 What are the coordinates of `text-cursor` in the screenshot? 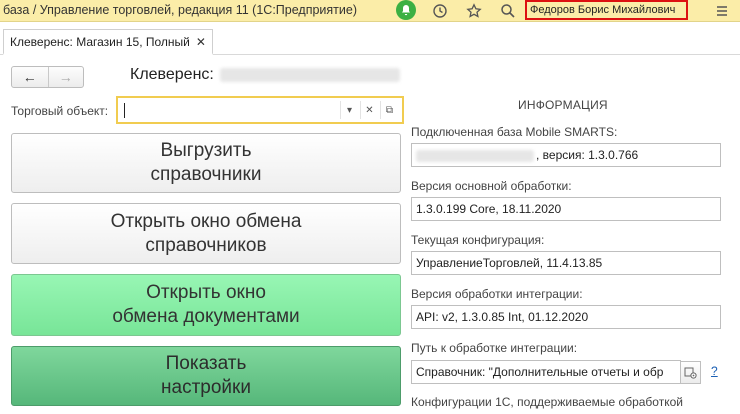 It's located at (124, 110).